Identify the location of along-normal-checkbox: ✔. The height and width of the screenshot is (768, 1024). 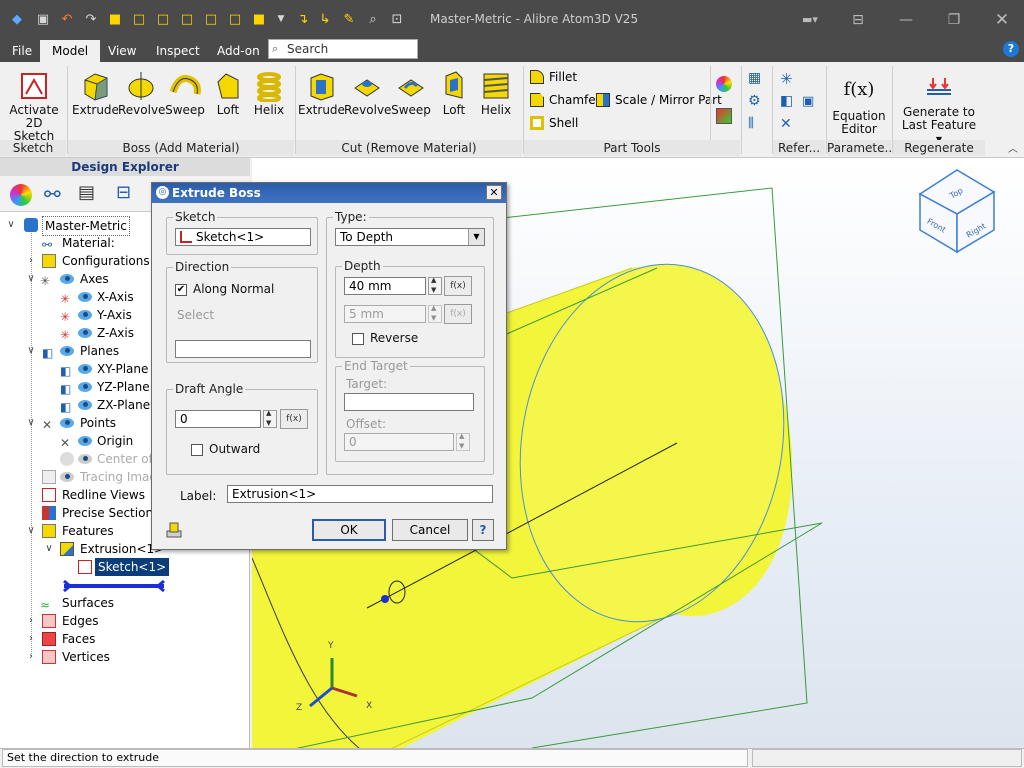
(181, 290).